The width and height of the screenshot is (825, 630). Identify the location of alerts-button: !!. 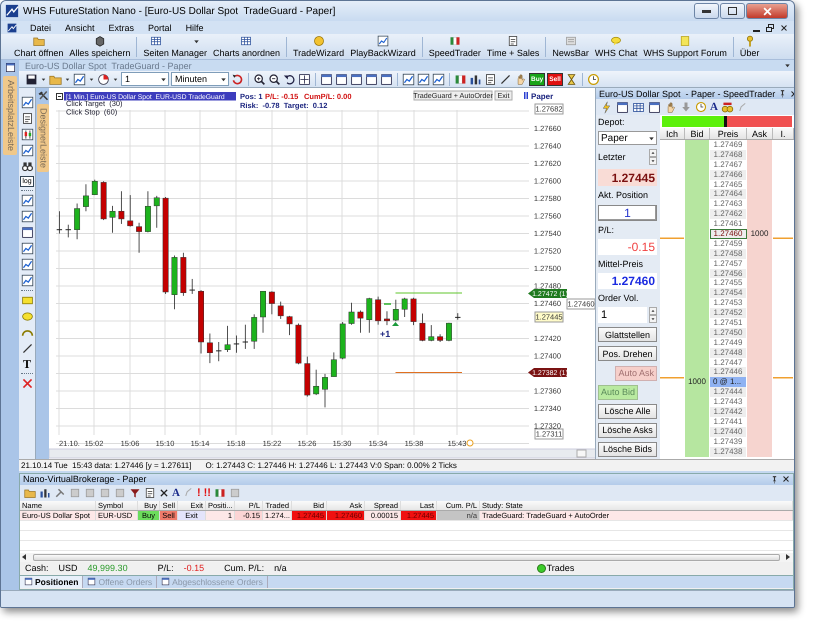
(207, 492).